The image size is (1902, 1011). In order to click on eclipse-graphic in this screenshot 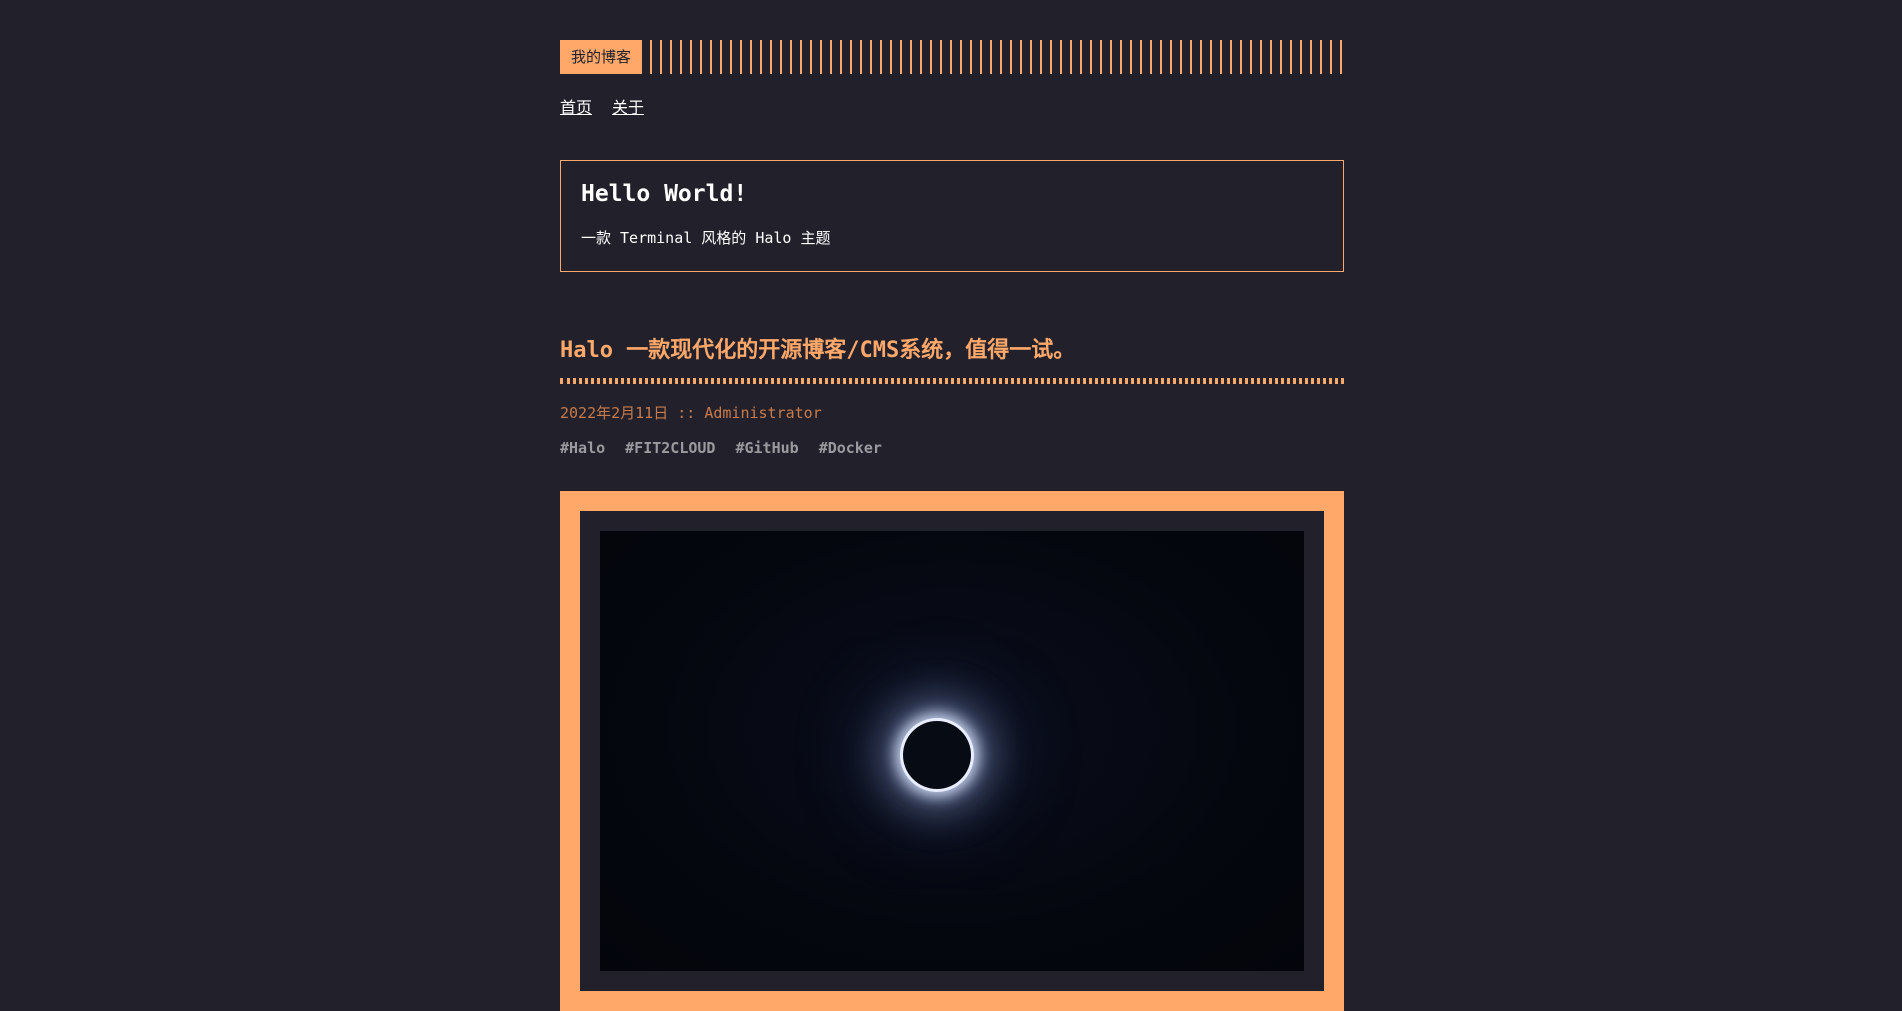, I will do `click(937, 755)`.